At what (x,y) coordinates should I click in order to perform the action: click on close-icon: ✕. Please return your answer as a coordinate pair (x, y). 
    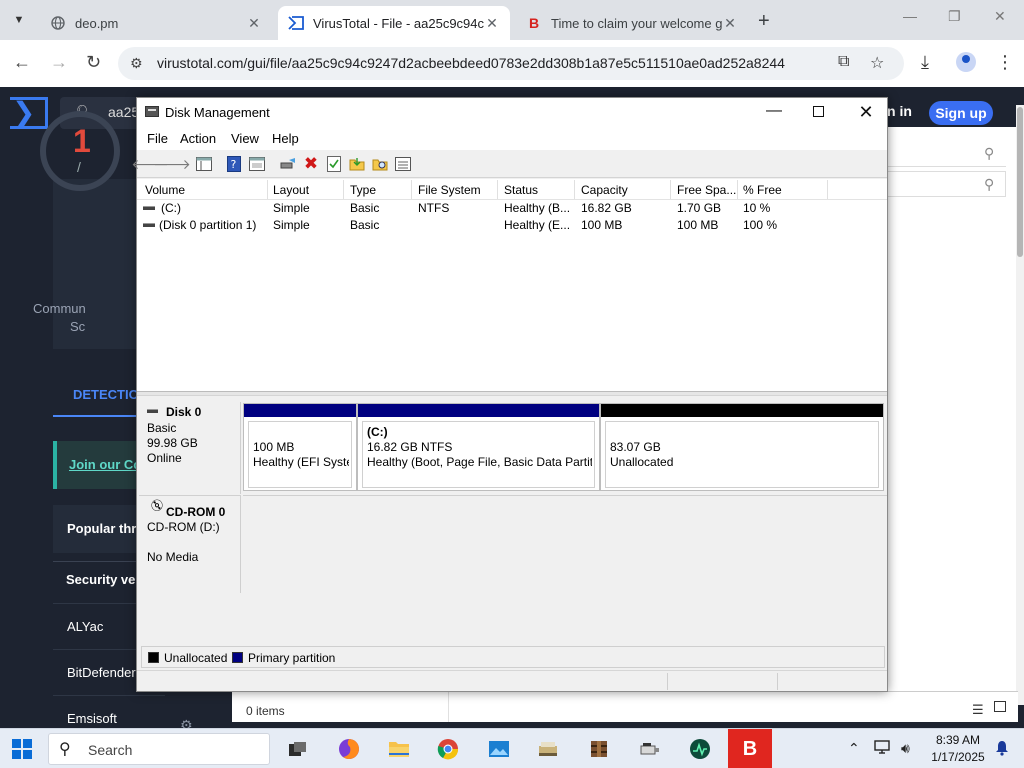
    Looking at the image, I should click on (866, 112).